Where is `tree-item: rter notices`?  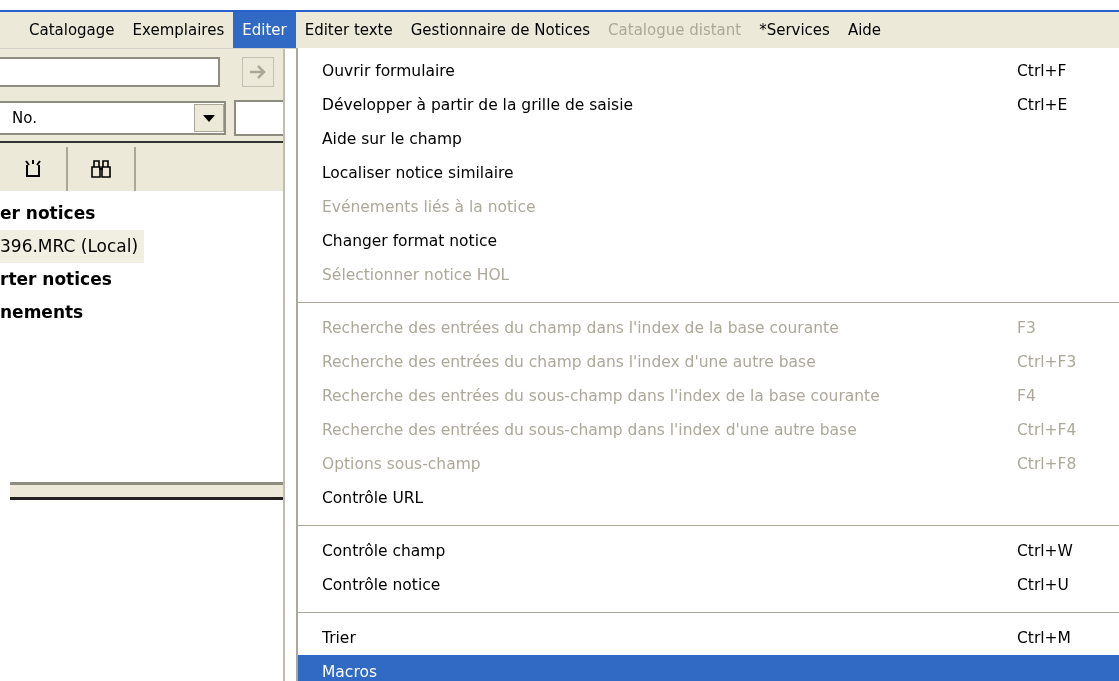 tree-item: rter notices is located at coordinates (59, 279).